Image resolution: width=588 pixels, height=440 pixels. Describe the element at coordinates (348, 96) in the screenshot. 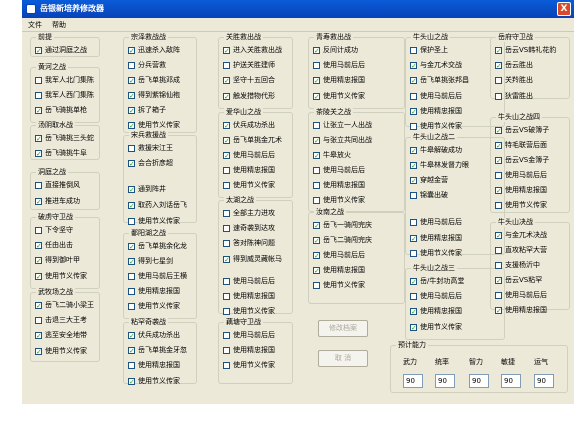

I see `option-checkbox: ✓ 使用节义传家` at that location.